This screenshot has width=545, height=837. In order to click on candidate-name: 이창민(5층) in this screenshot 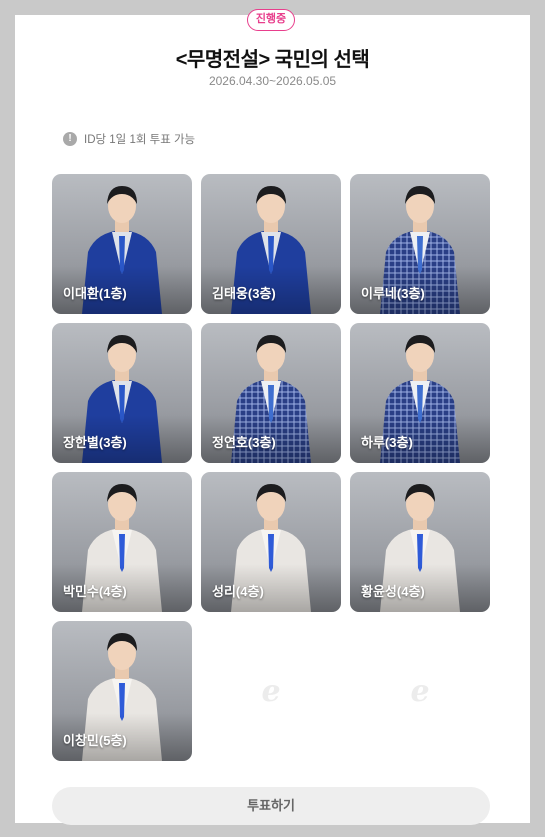, I will do `click(122, 737)`.